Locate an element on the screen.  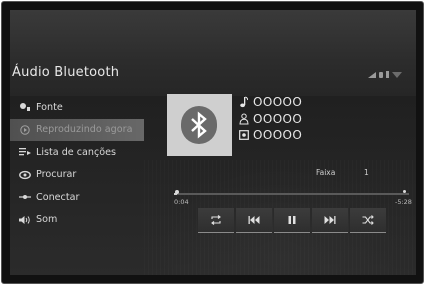
track-label: Faixa is located at coordinates (326, 172).